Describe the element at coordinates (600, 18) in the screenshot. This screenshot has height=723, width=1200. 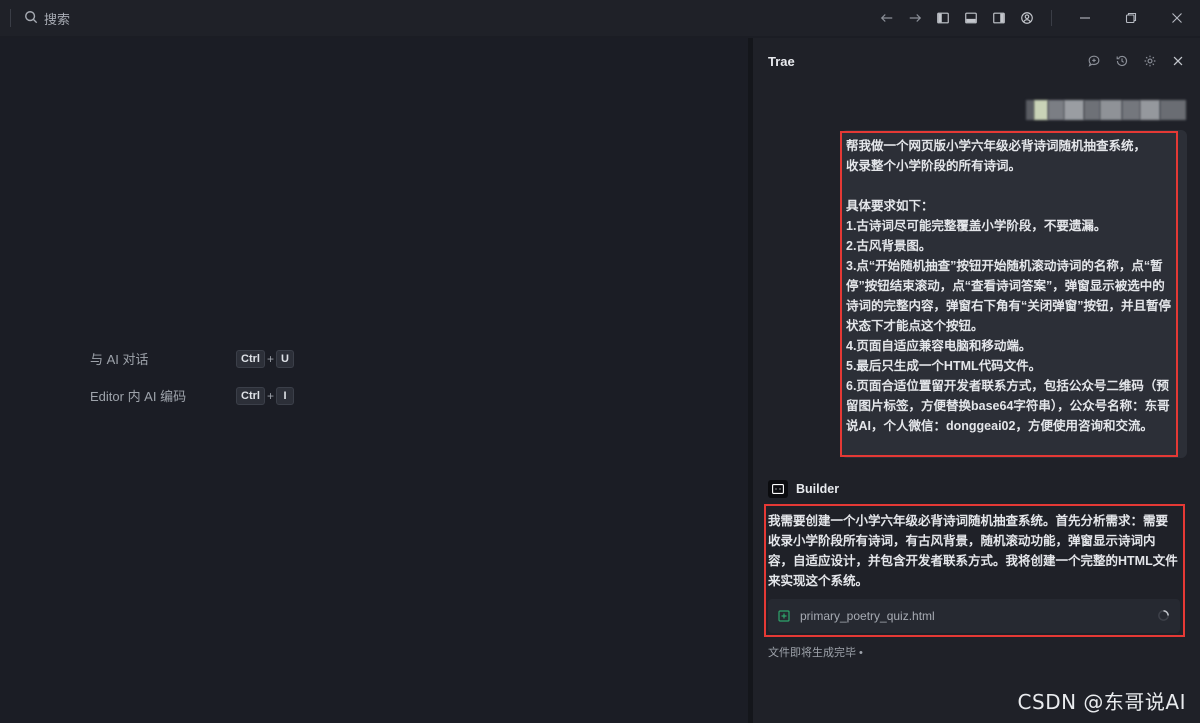
I see `title-bar: 搜索` at that location.